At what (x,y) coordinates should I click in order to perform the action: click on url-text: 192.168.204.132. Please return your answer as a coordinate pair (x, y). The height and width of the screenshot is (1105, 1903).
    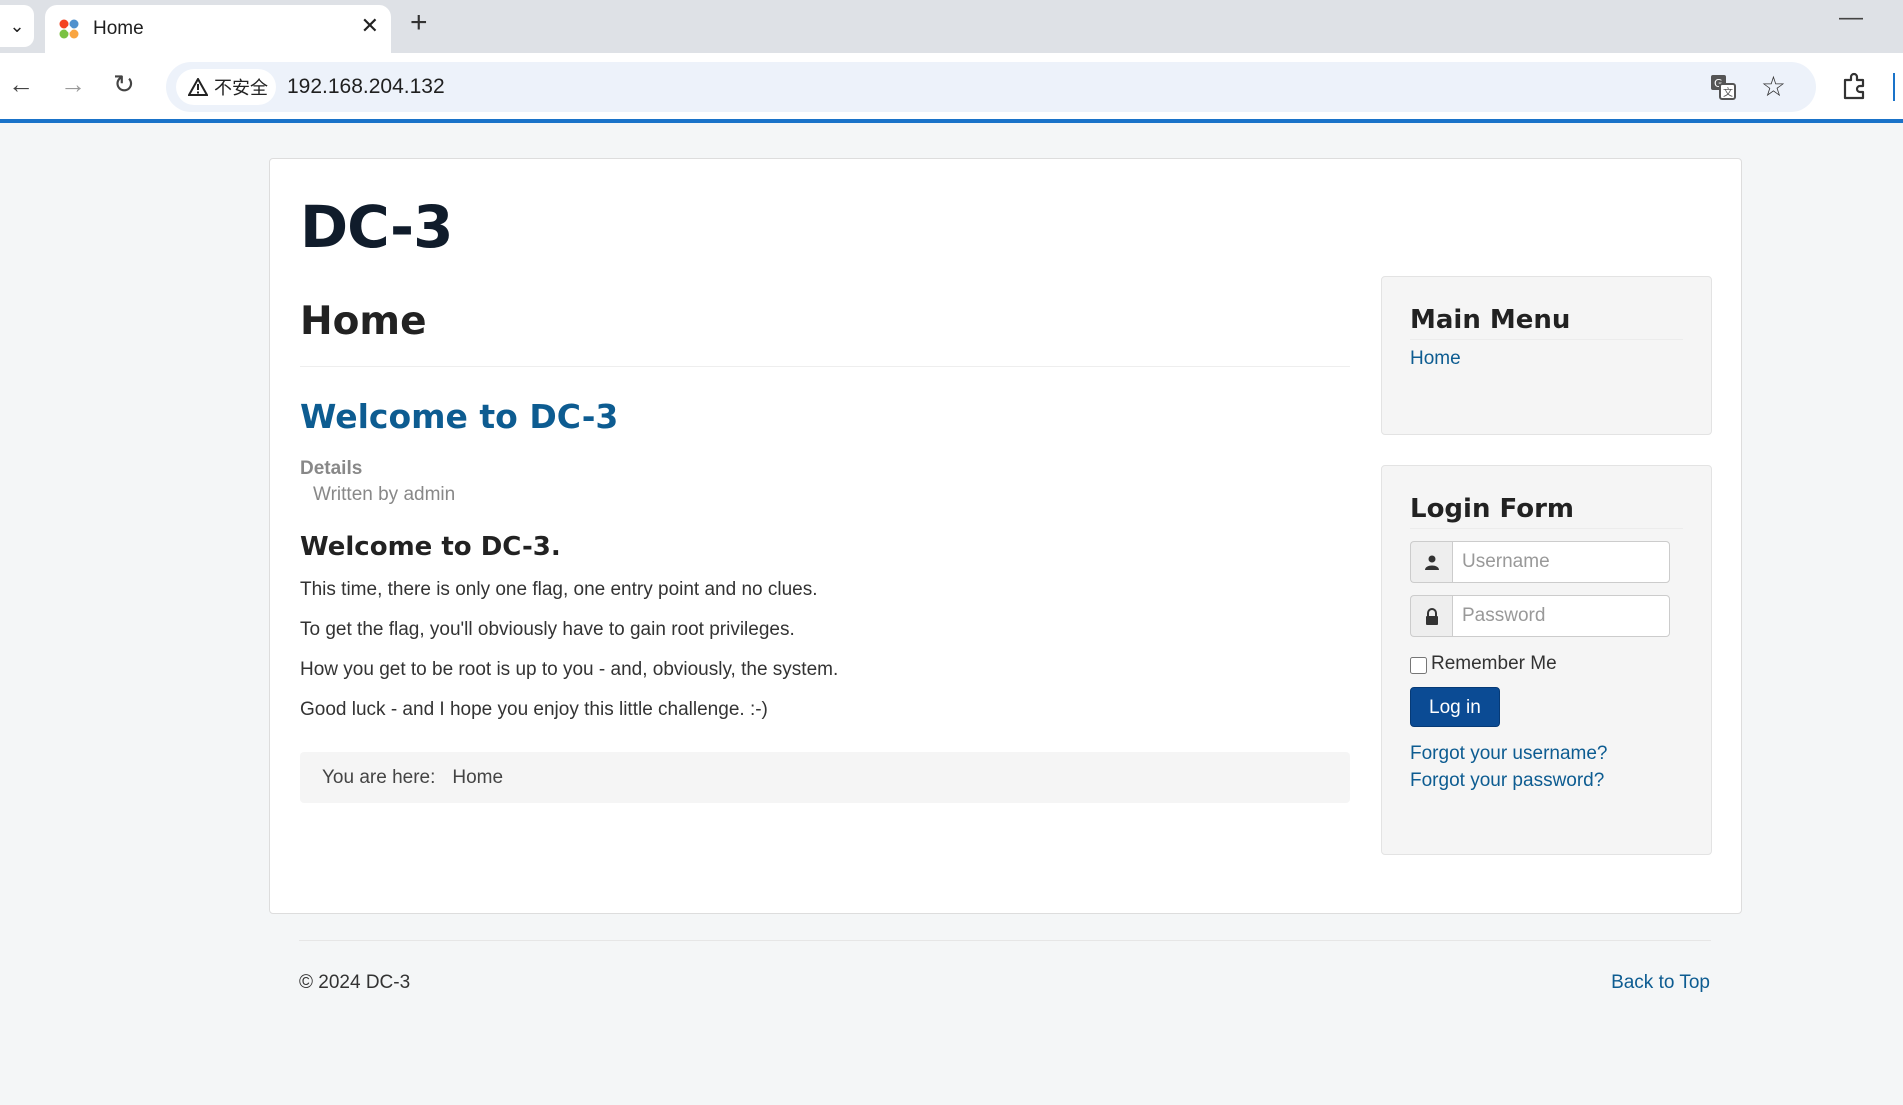
    Looking at the image, I should click on (366, 87).